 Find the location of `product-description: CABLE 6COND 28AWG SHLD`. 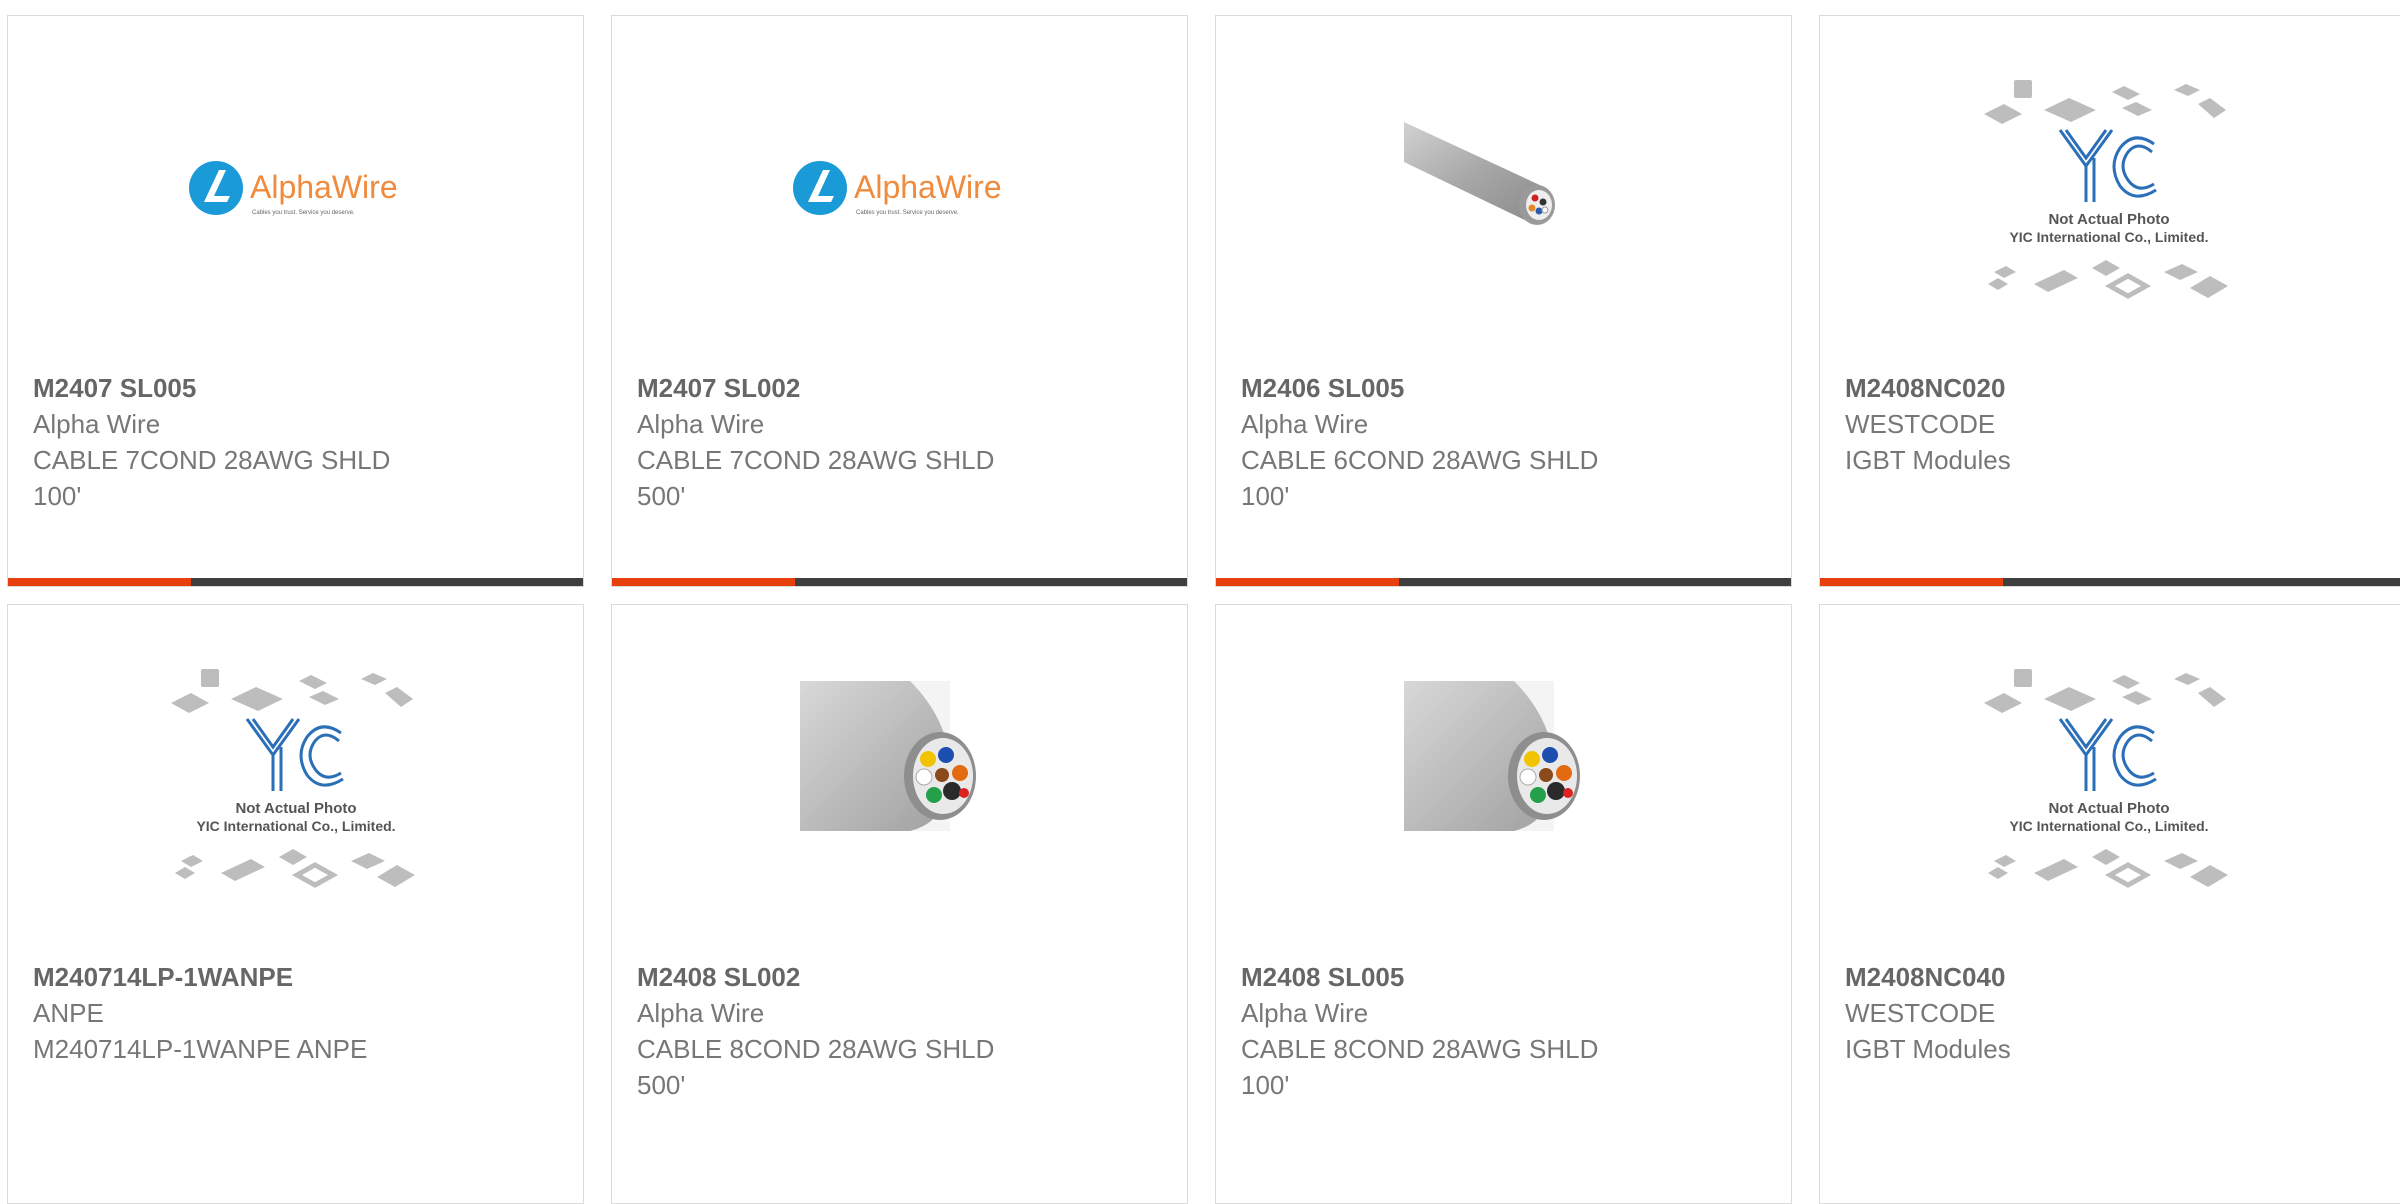

product-description: CABLE 6COND 28AWG SHLD is located at coordinates (1420, 460).